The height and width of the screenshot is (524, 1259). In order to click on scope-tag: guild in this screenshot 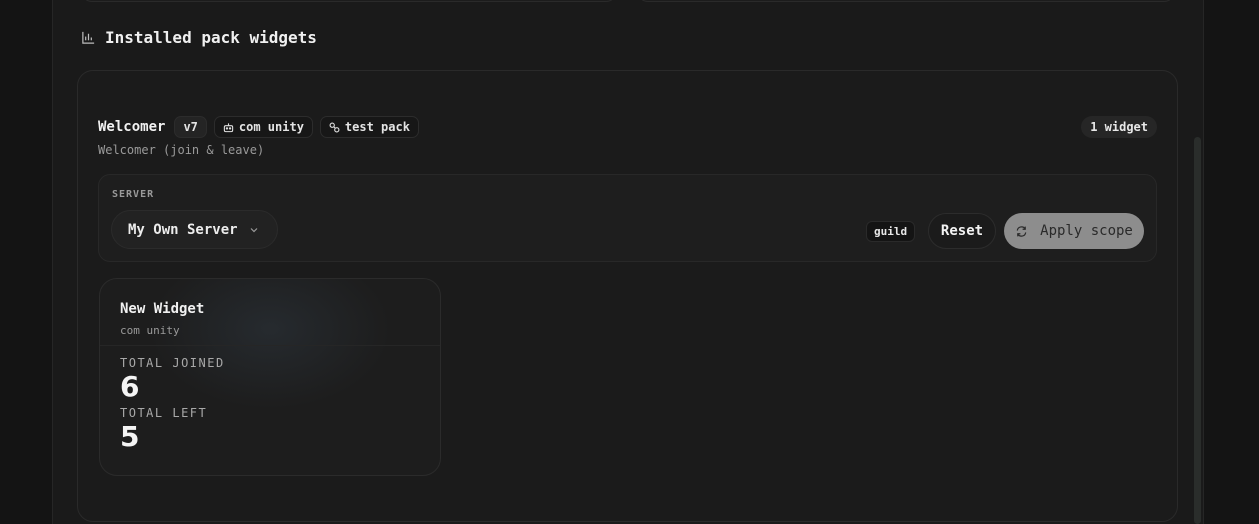, I will do `click(891, 231)`.